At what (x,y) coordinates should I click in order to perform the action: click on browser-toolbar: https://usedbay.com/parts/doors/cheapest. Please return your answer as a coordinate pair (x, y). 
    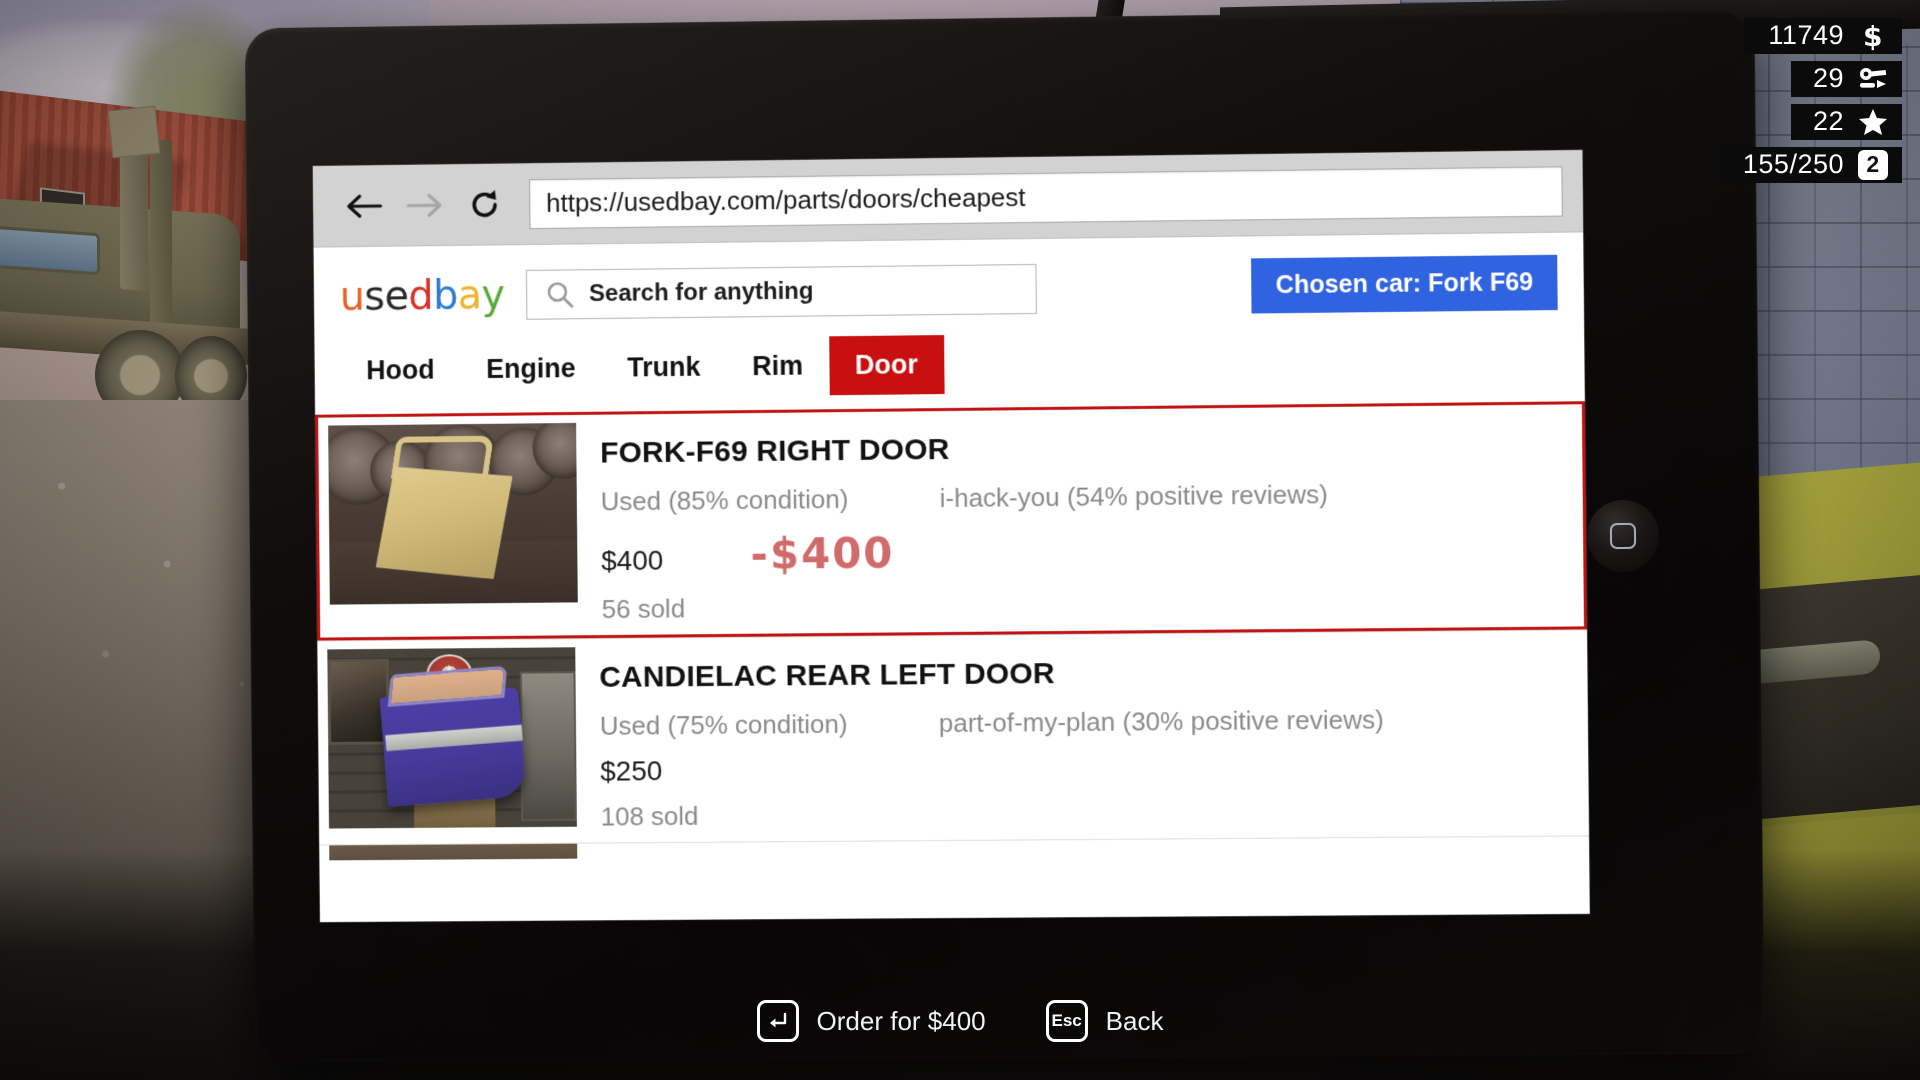
    Looking at the image, I should click on (948, 198).